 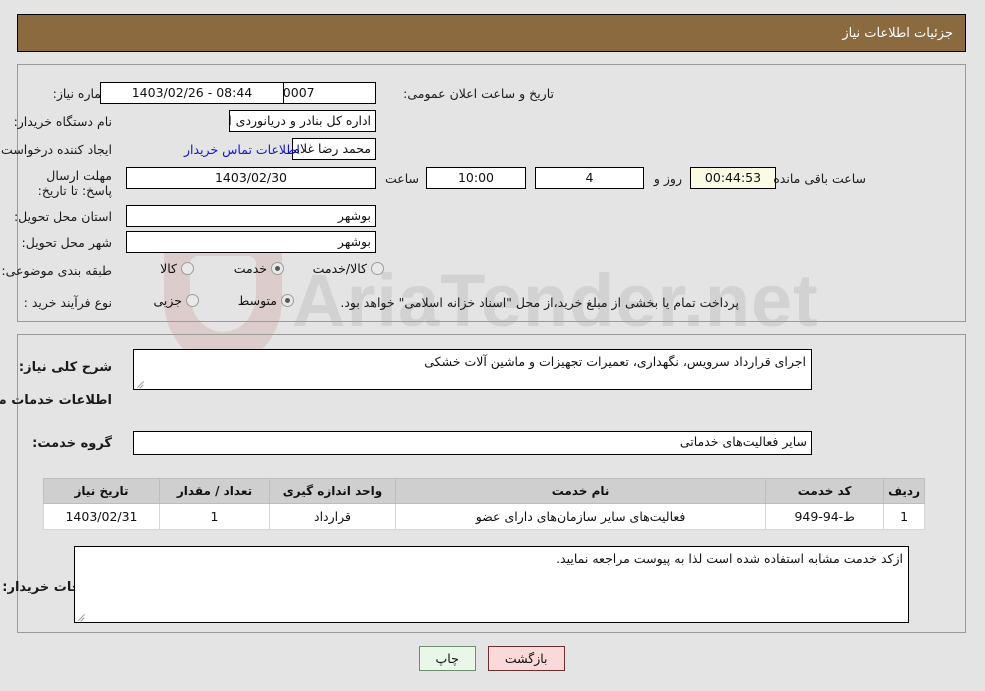 I want to click on category-option-khedmat: خدمت, so click(x=260, y=268).